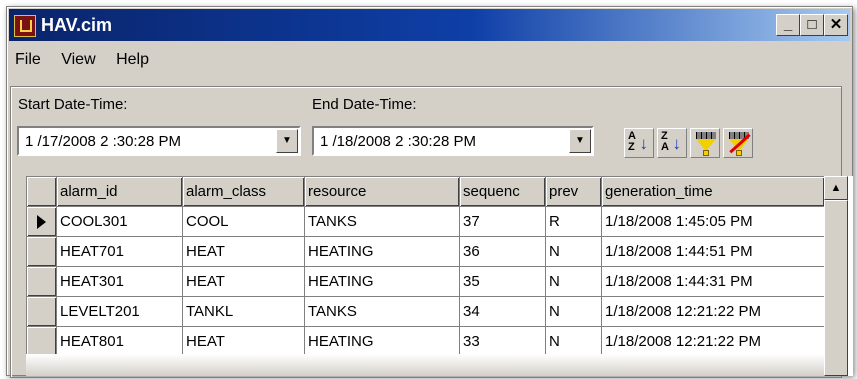  I want to click on menu-file: File, so click(30, 58).